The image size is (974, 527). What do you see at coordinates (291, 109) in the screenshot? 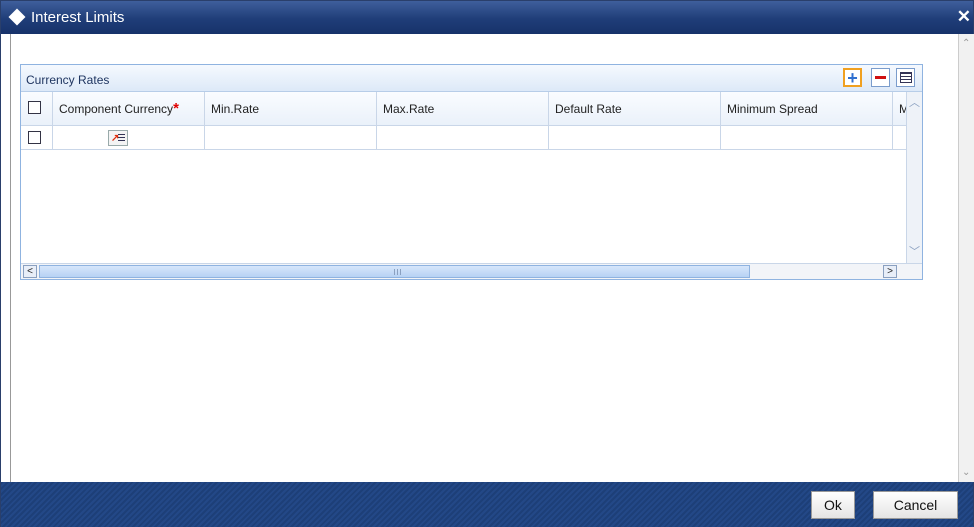
I see `column-header-min-rate: Min.Rate` at bounding box center [291, 109].